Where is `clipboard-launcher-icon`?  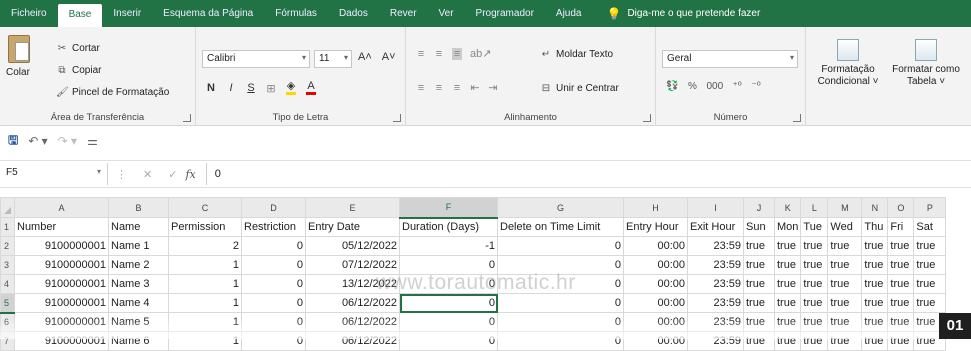
clipboard-launcher-icon is located at coordinates (187, 118).